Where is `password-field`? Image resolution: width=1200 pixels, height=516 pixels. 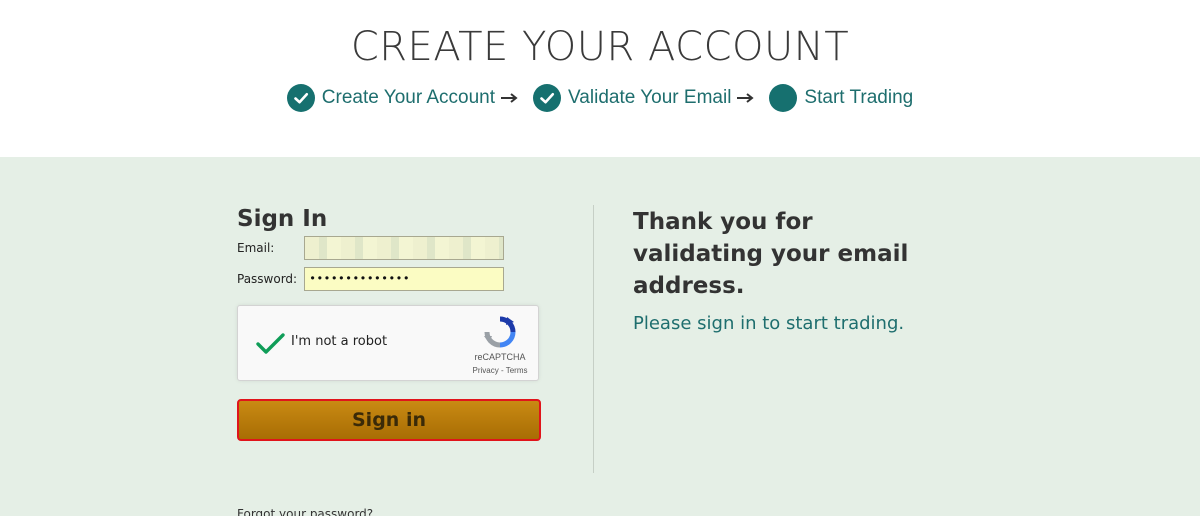 password-field is located at coordinates (404, 279).